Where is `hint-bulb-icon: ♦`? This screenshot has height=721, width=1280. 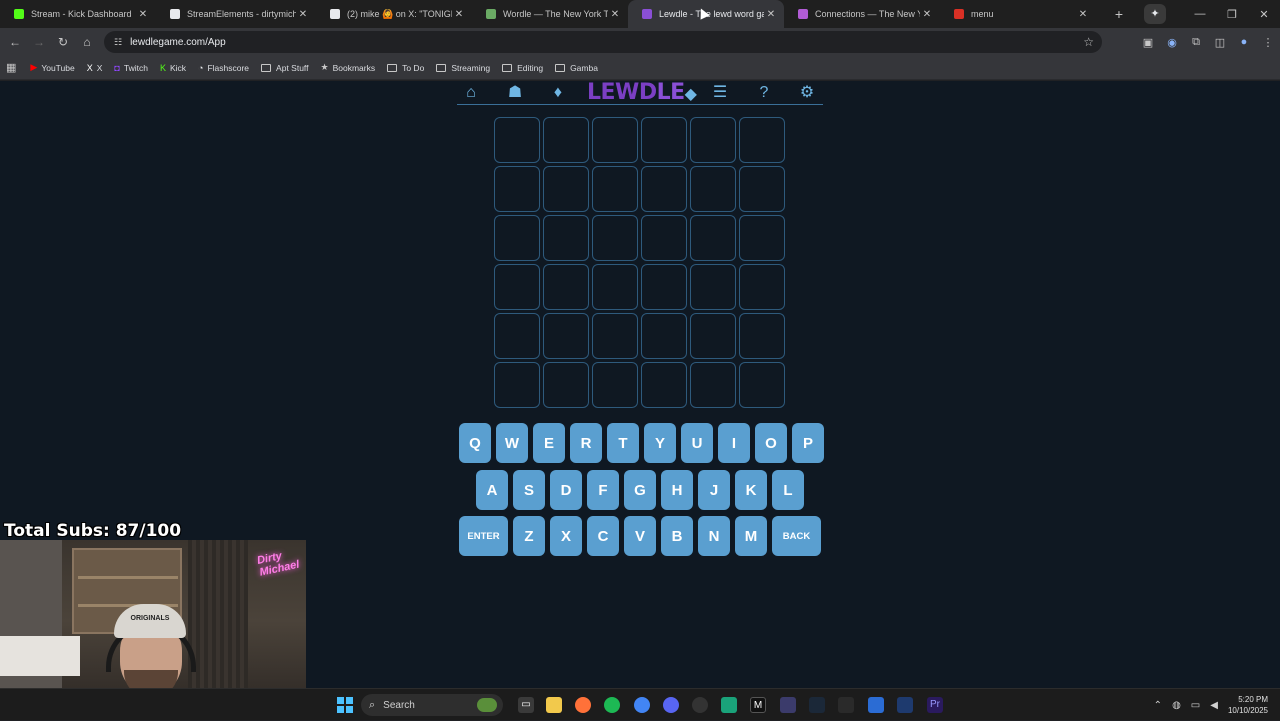 hint-bulb-icon: ♦ is located at coordinates (558, 93).